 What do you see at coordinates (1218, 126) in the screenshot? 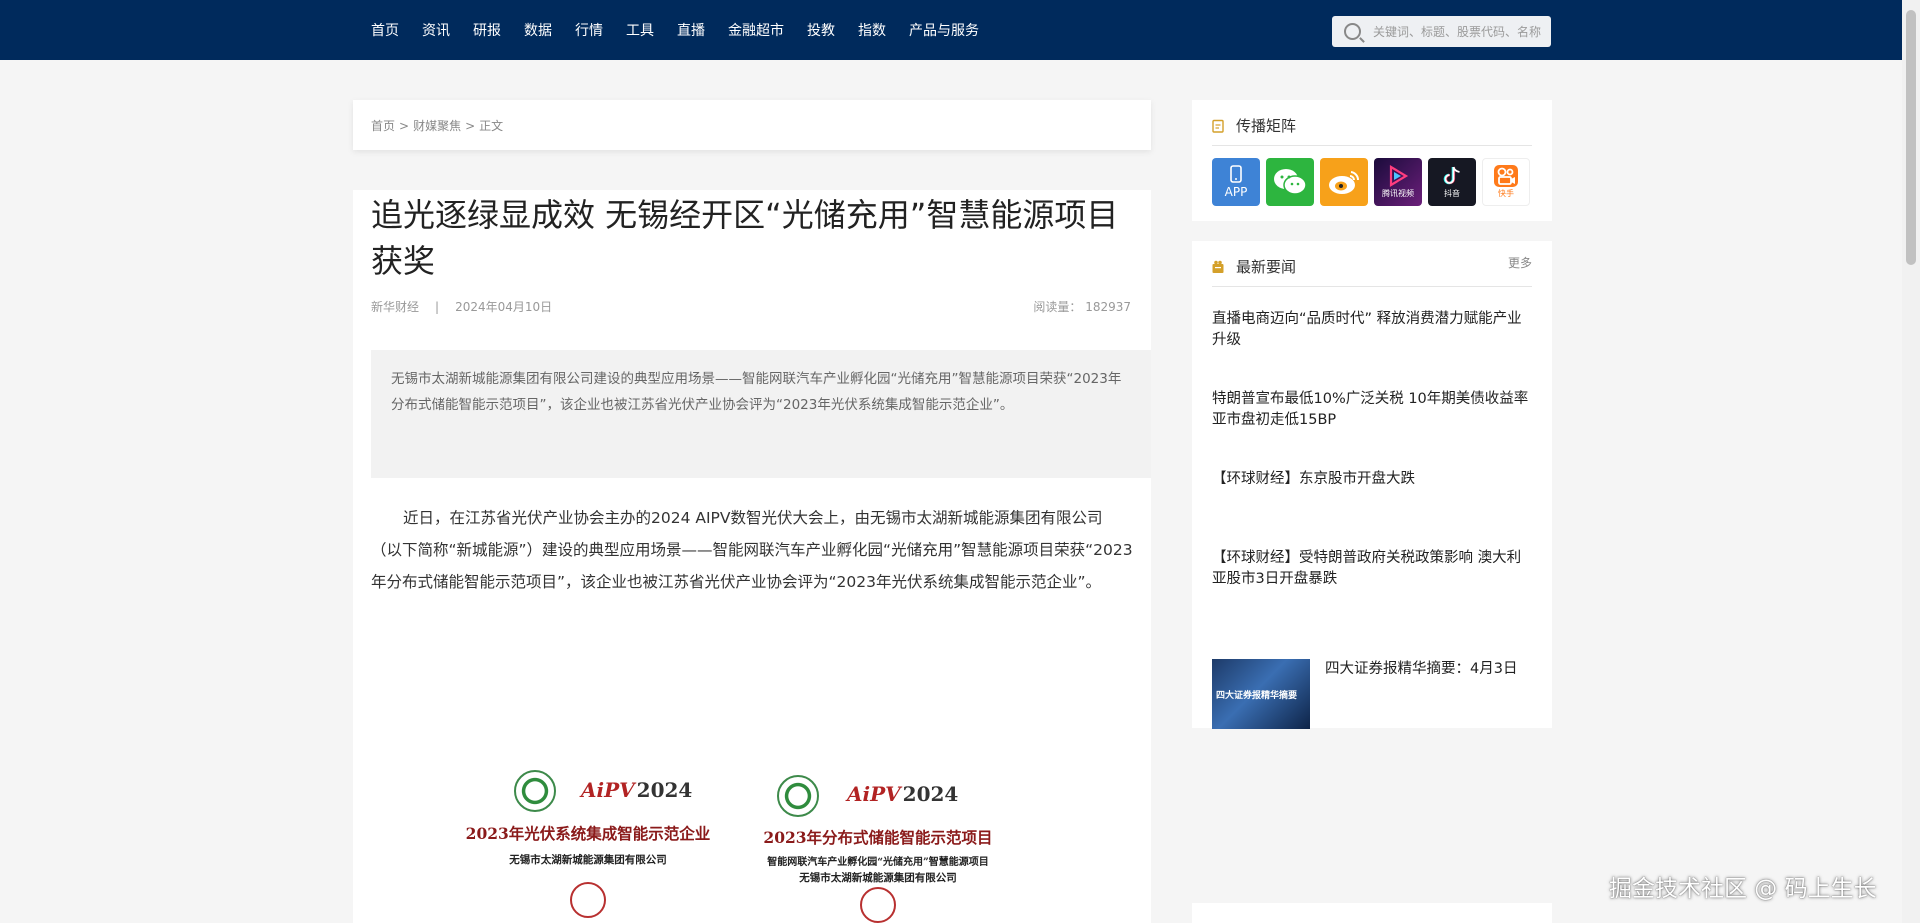
I see `clipboard-icon` at bounding box center [1218, 126].